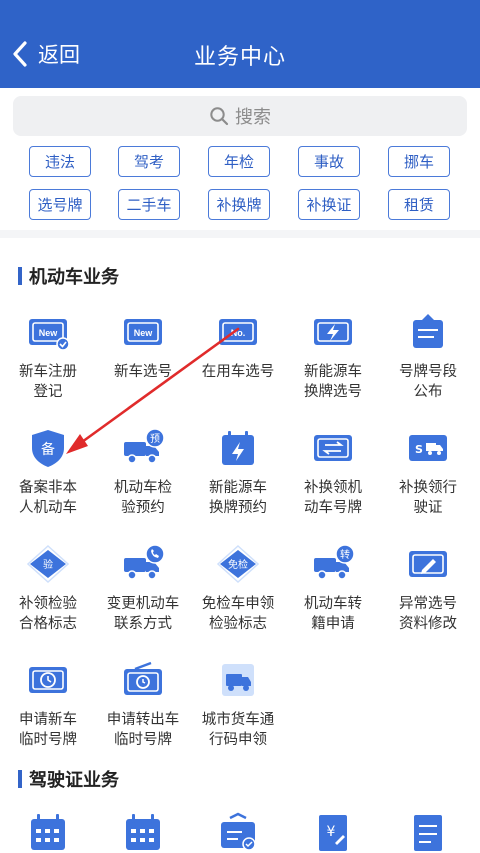  I want to click on label-line: 换牌选号, so click(333, 392).